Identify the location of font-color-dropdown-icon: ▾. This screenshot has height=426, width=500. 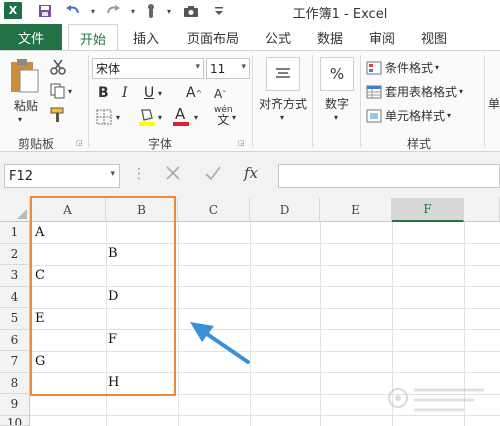
(196, 117).